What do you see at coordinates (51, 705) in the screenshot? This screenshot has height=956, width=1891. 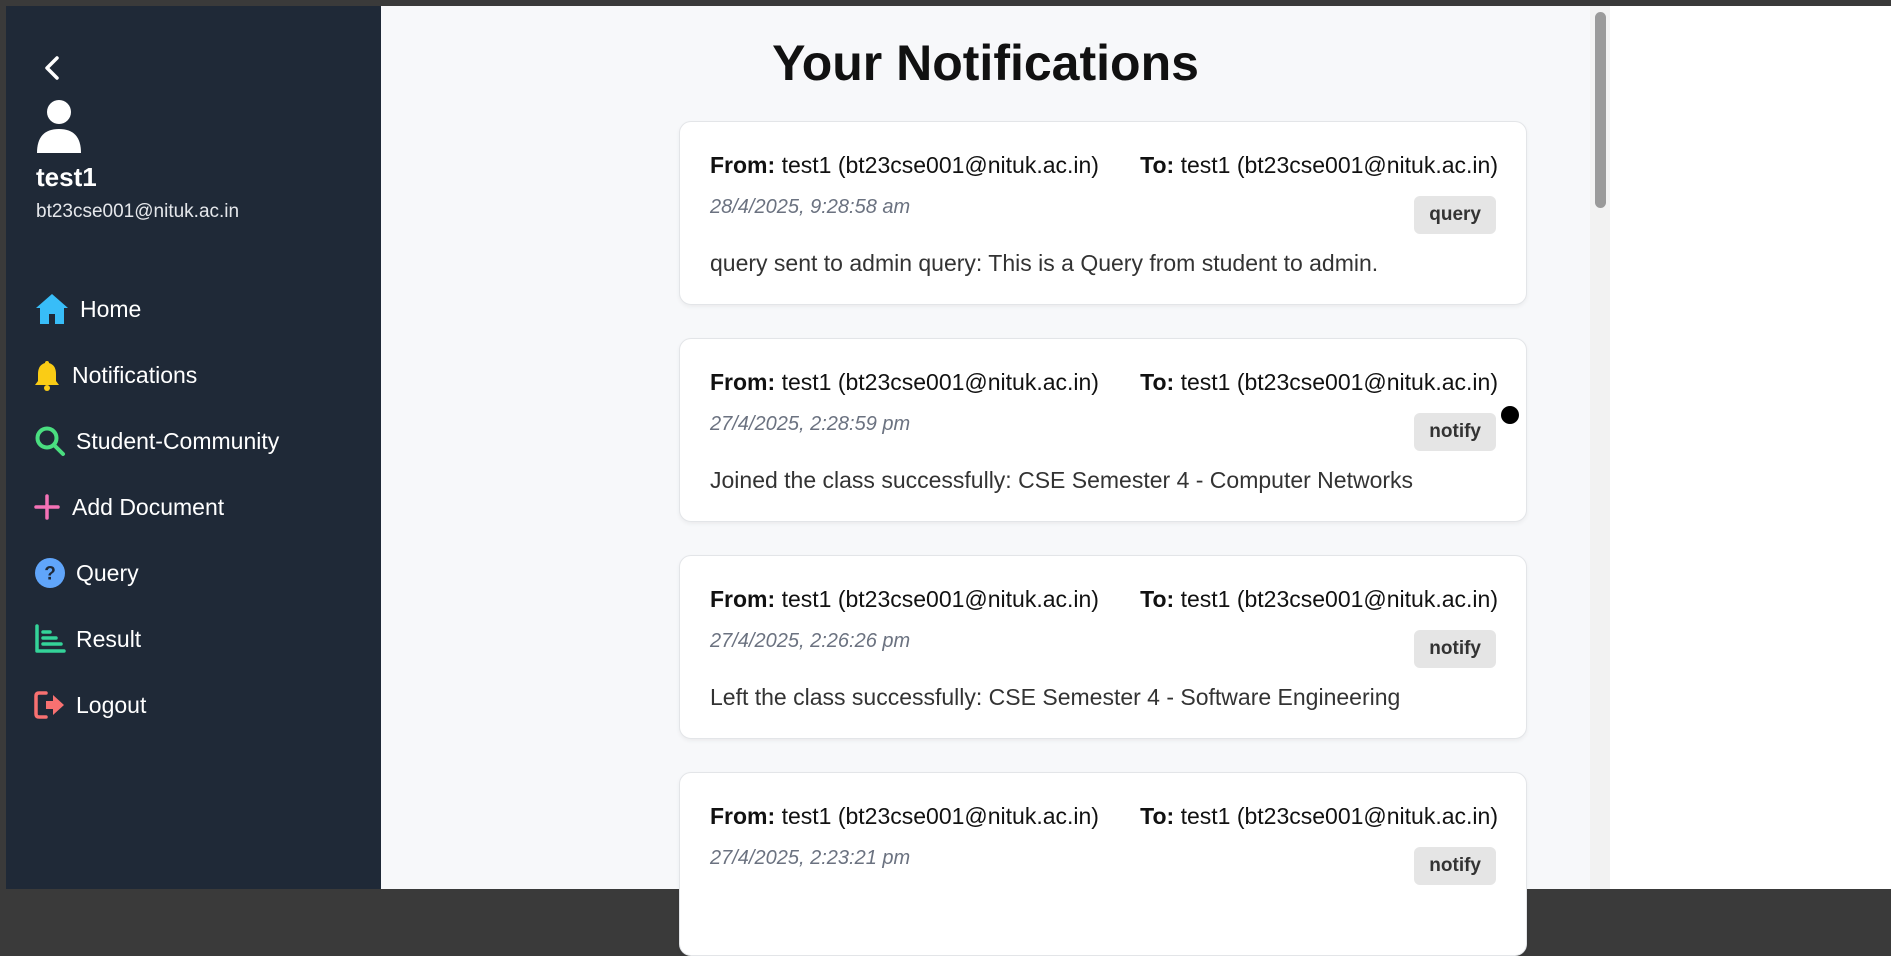 I see `logout-icon` at bounding box center [51, 705].